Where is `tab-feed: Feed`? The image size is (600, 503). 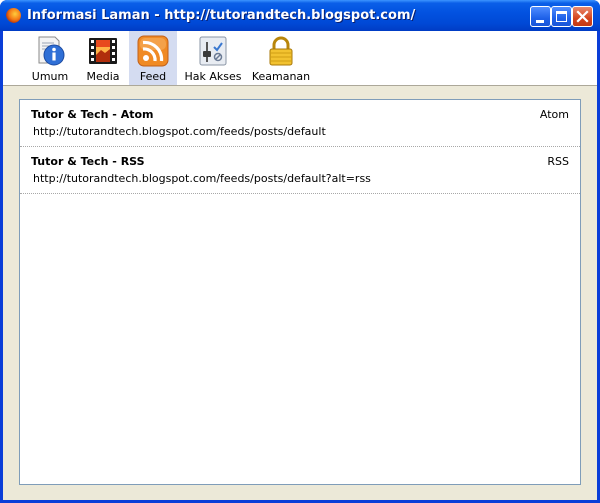
tab-feed: Feed is located at coordinates (153, 58).